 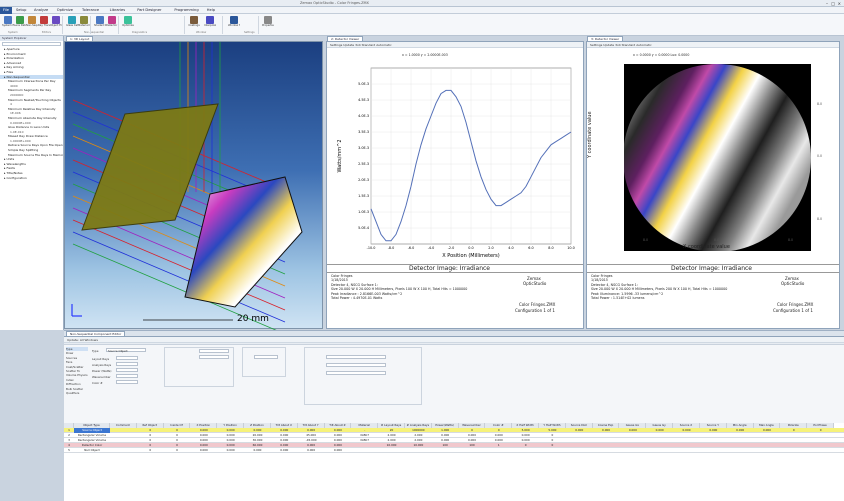 I want to click on property-label: Analysis Rays, so click(x=102, y=365).